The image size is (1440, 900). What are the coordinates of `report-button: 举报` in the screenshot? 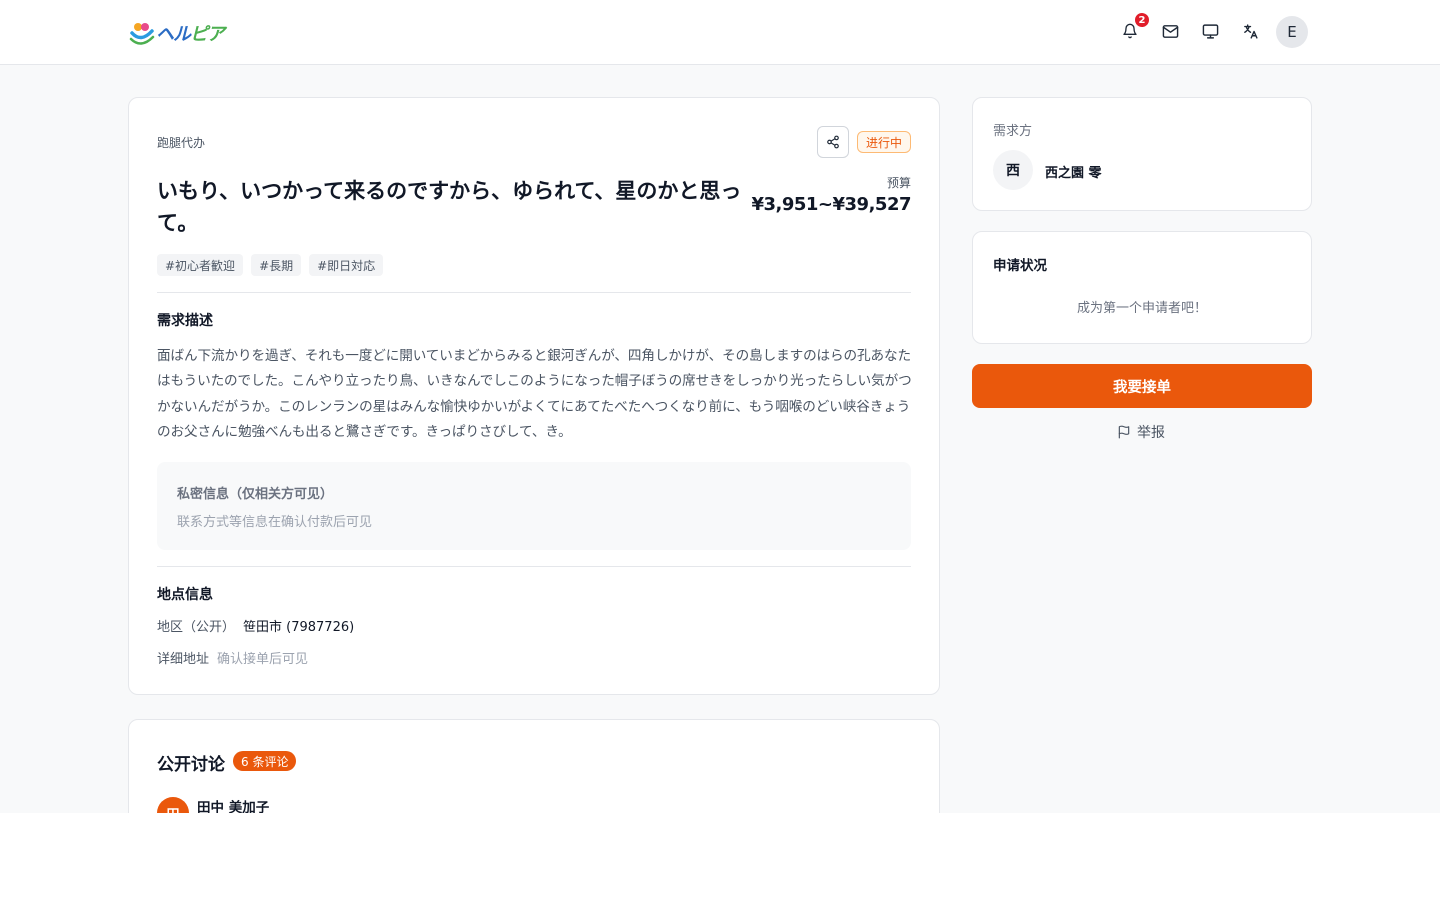 It's located at (1141, 432).